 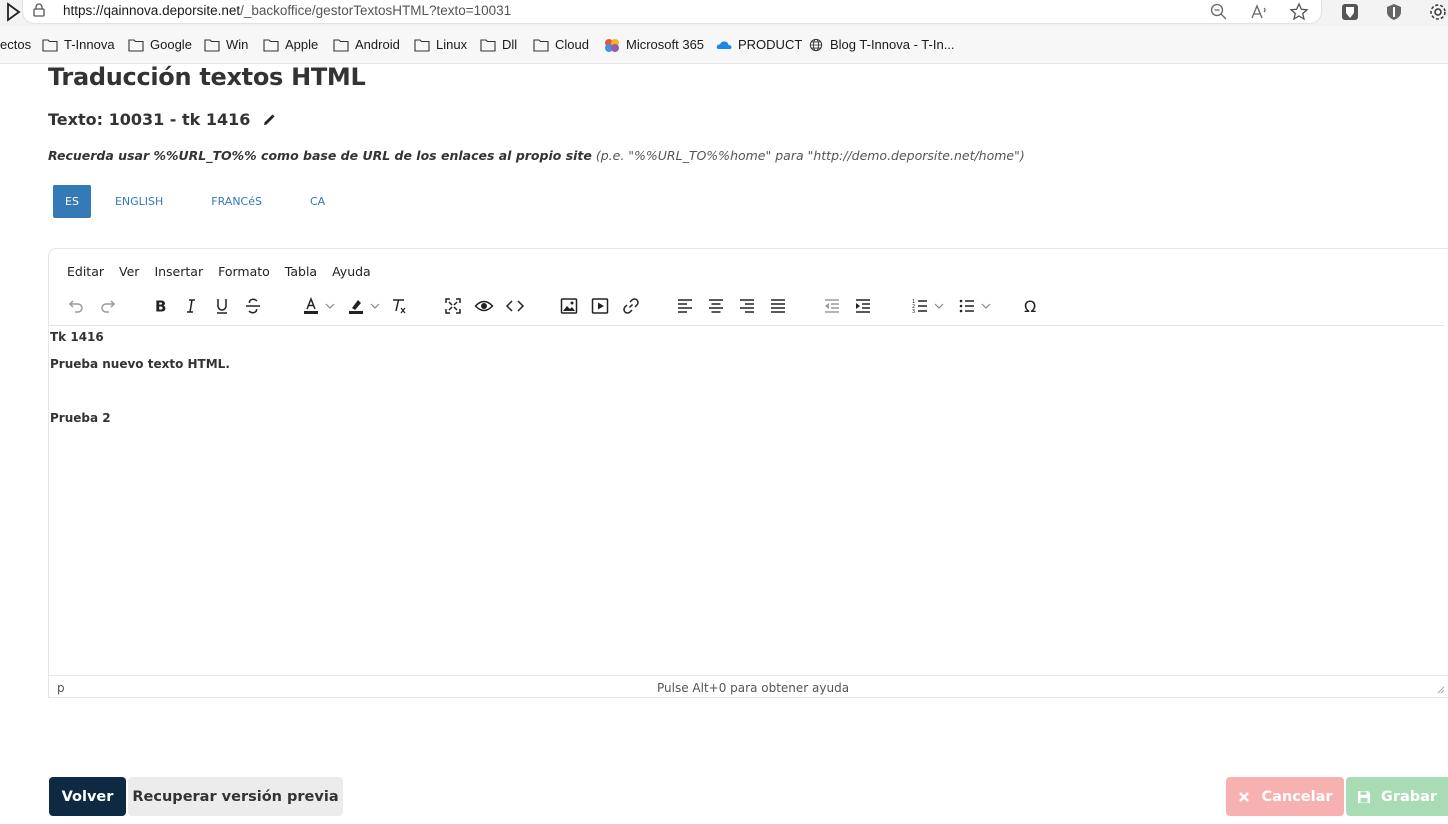 I want to click on bold-icon: B, so click(x=160, y=306).